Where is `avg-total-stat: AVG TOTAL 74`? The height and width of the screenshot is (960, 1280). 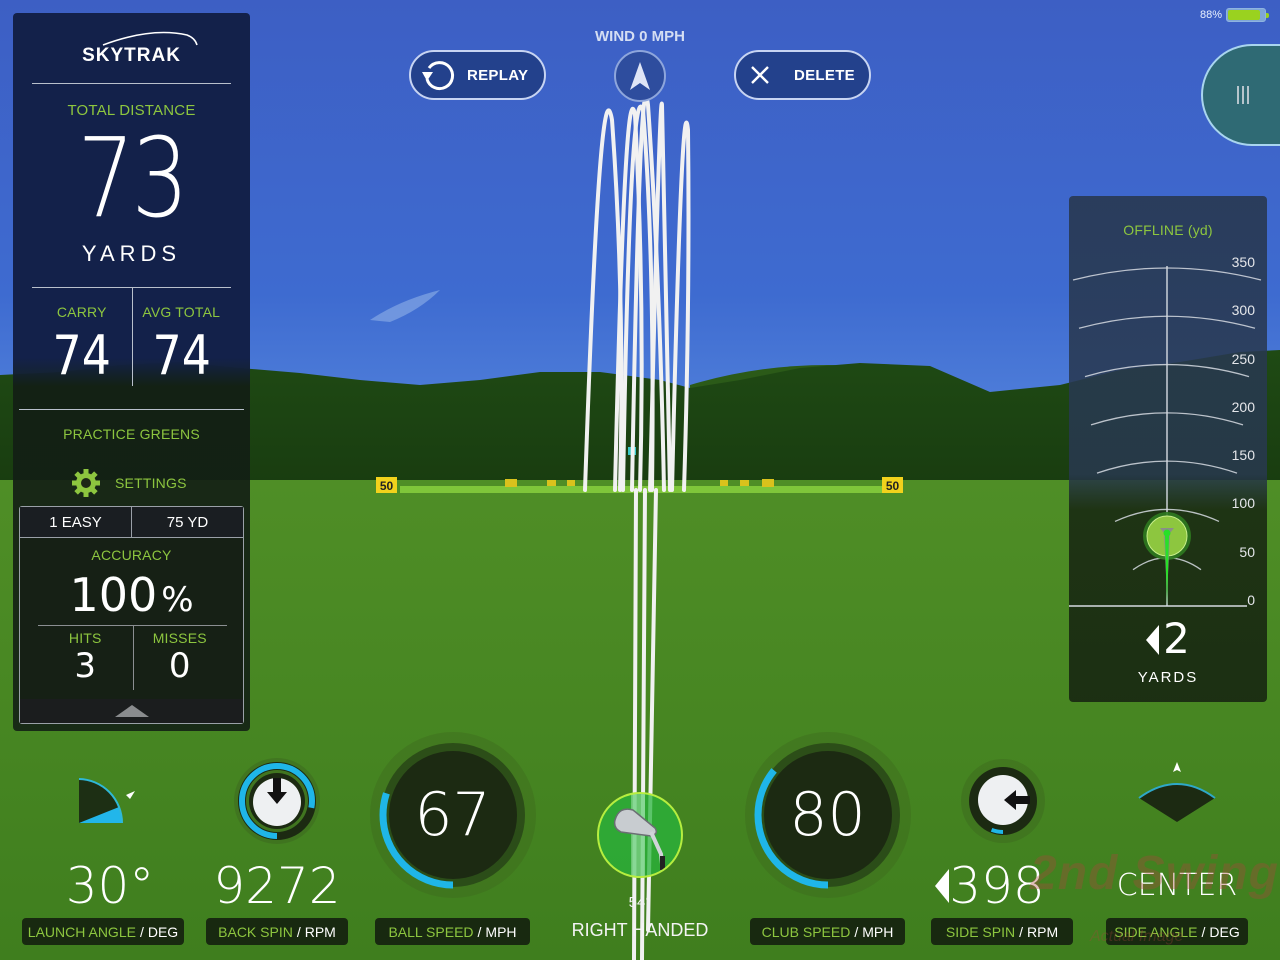
avg-total-stat: AVG TOTAL 74 is located at coordinates (182, 337).